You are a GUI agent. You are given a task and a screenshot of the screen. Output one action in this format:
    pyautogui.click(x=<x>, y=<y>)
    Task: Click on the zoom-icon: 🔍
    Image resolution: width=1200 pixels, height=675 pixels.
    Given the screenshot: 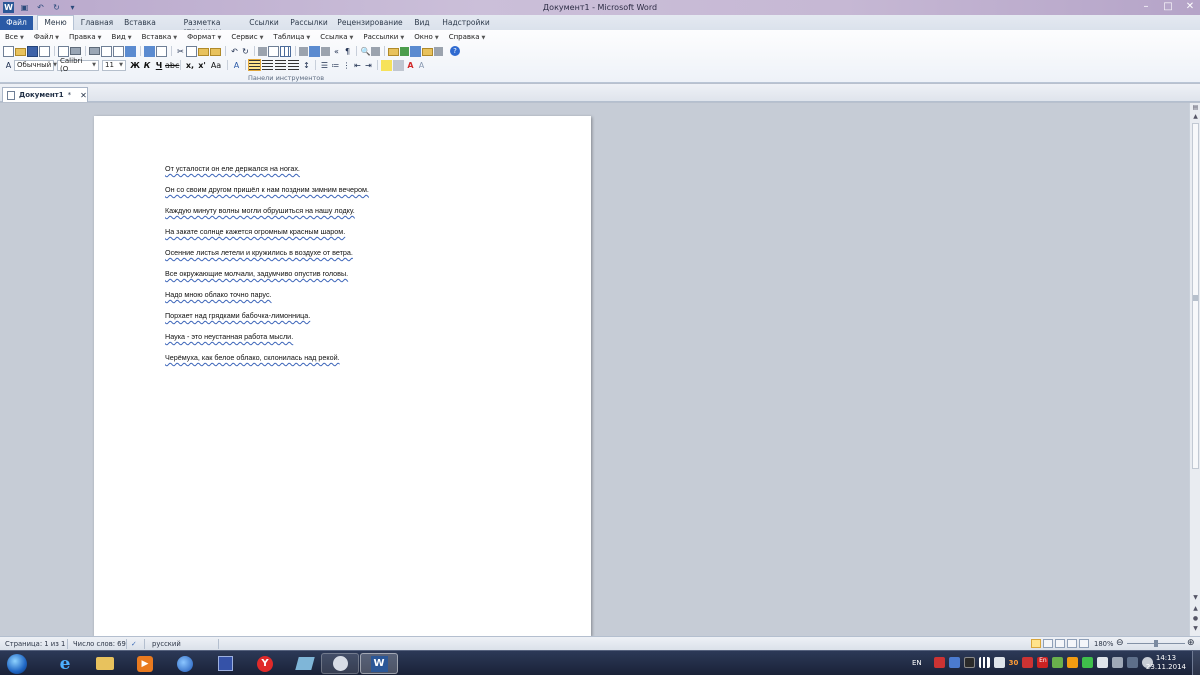 What is the action you would take?
    pyautogui.click(x=365, y=51)
    